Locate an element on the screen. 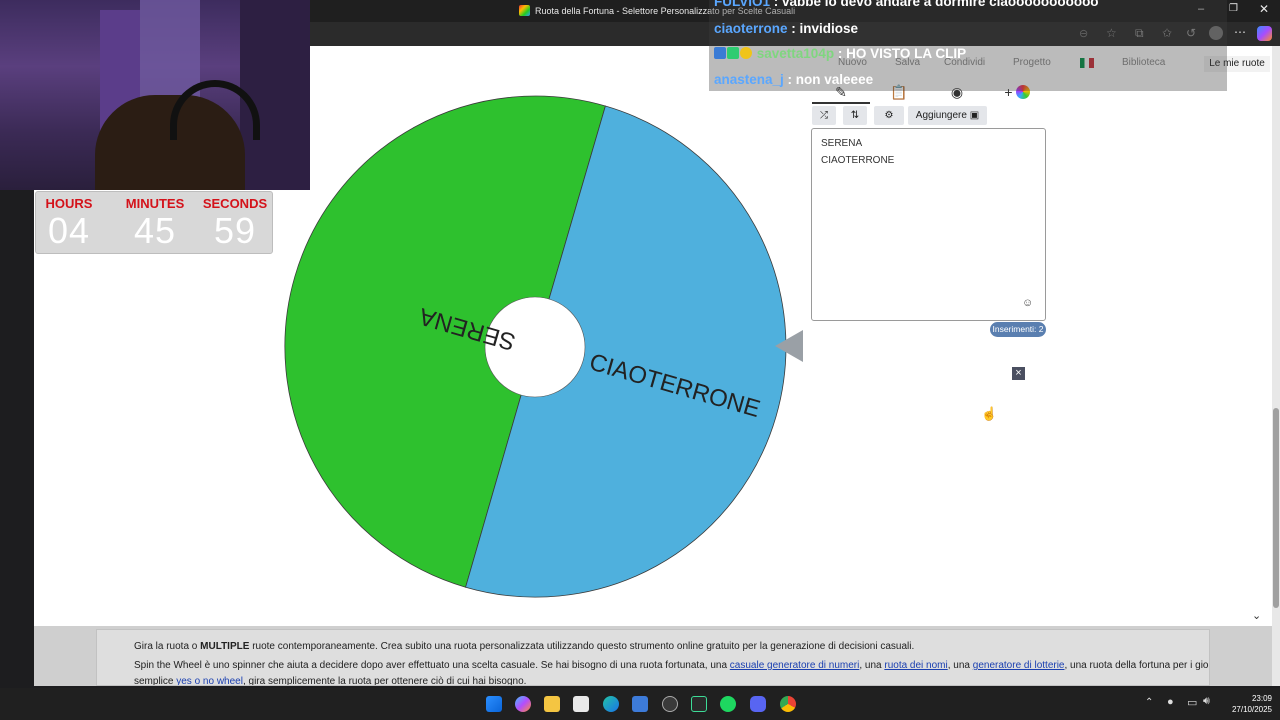  gear-icon: ⚙ is located at coordinates (889, 115).